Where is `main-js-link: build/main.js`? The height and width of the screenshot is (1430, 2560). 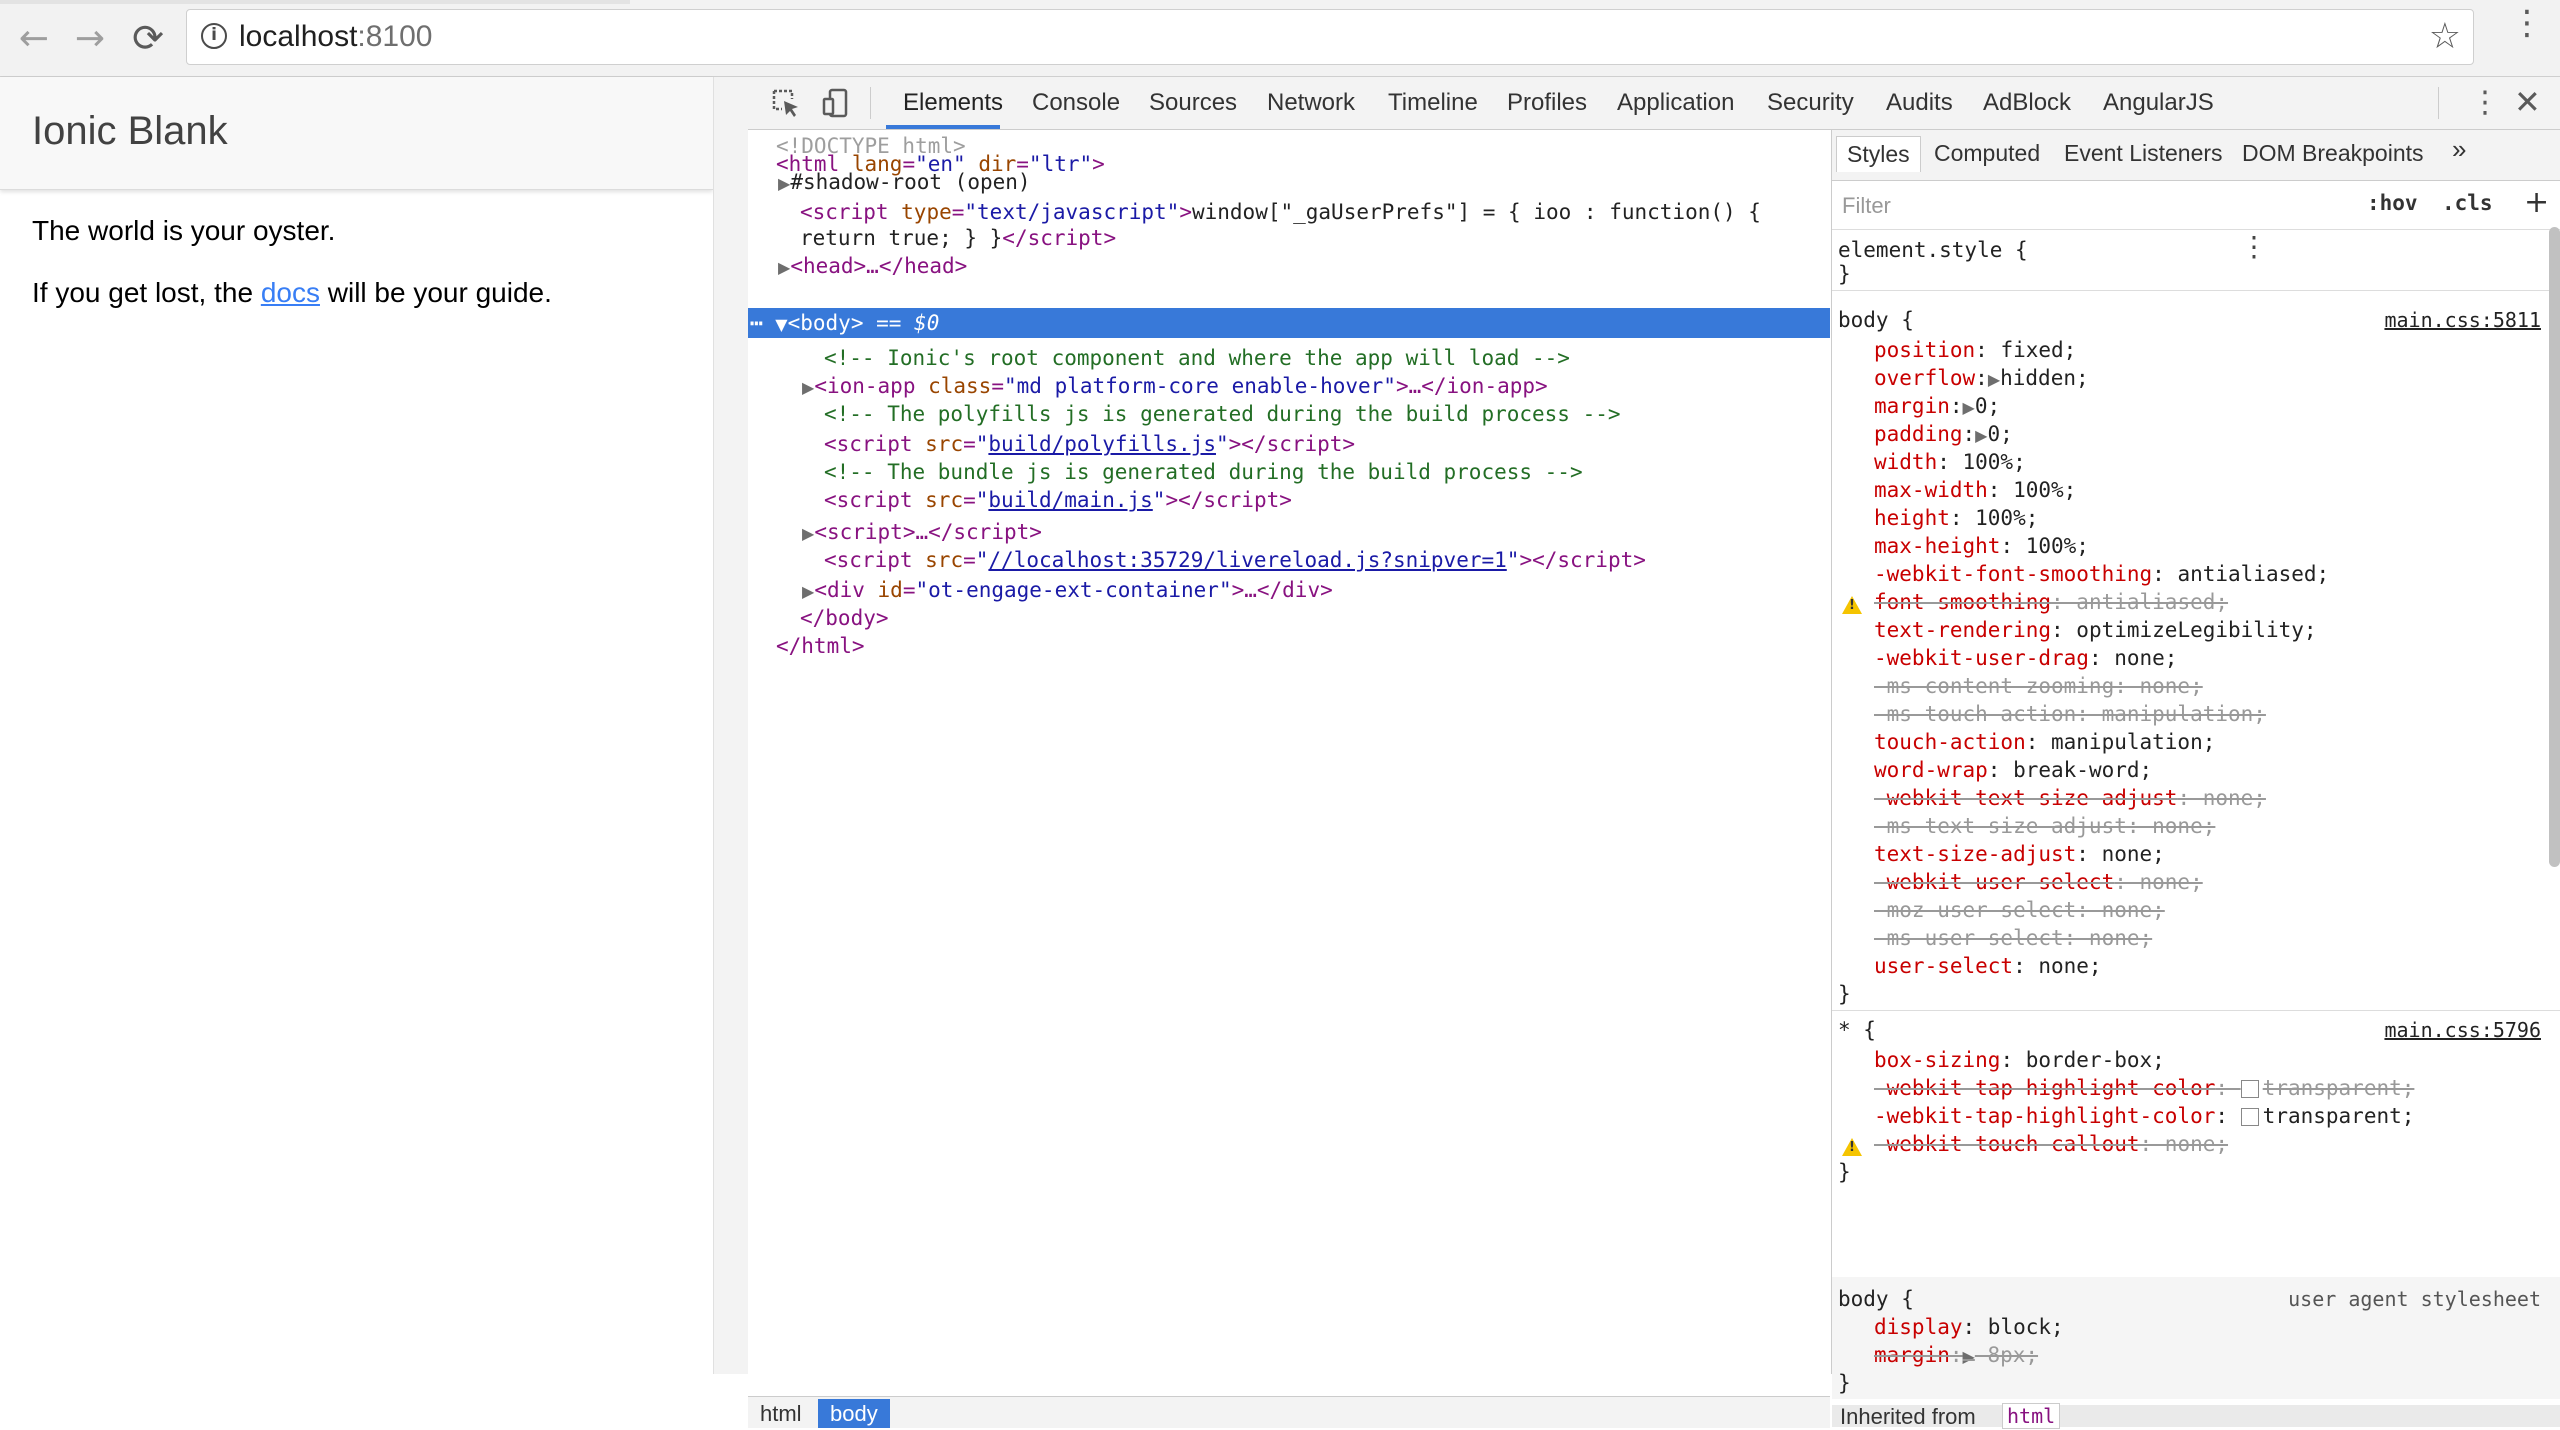
main-js-link: build/main.js is located at coordinates (1070, 500).